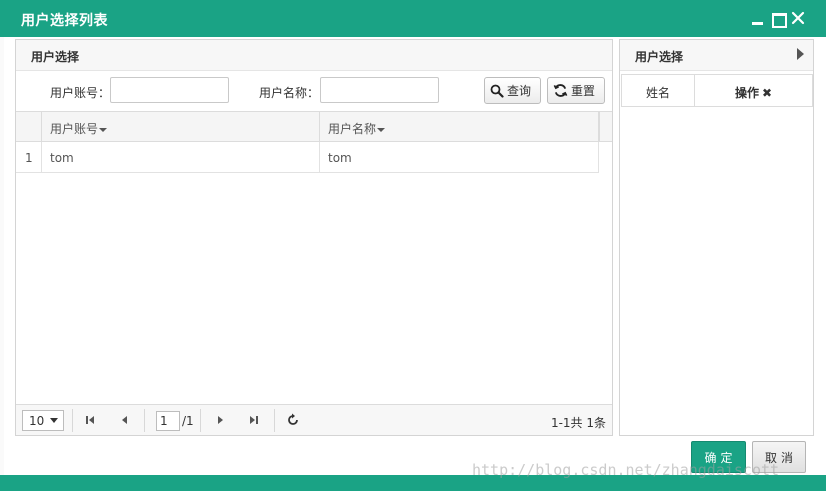 The image size is (826, 491). Describe the element at coordinates (560, 90) in the screenshot. I see `refresh-icon` at that location.